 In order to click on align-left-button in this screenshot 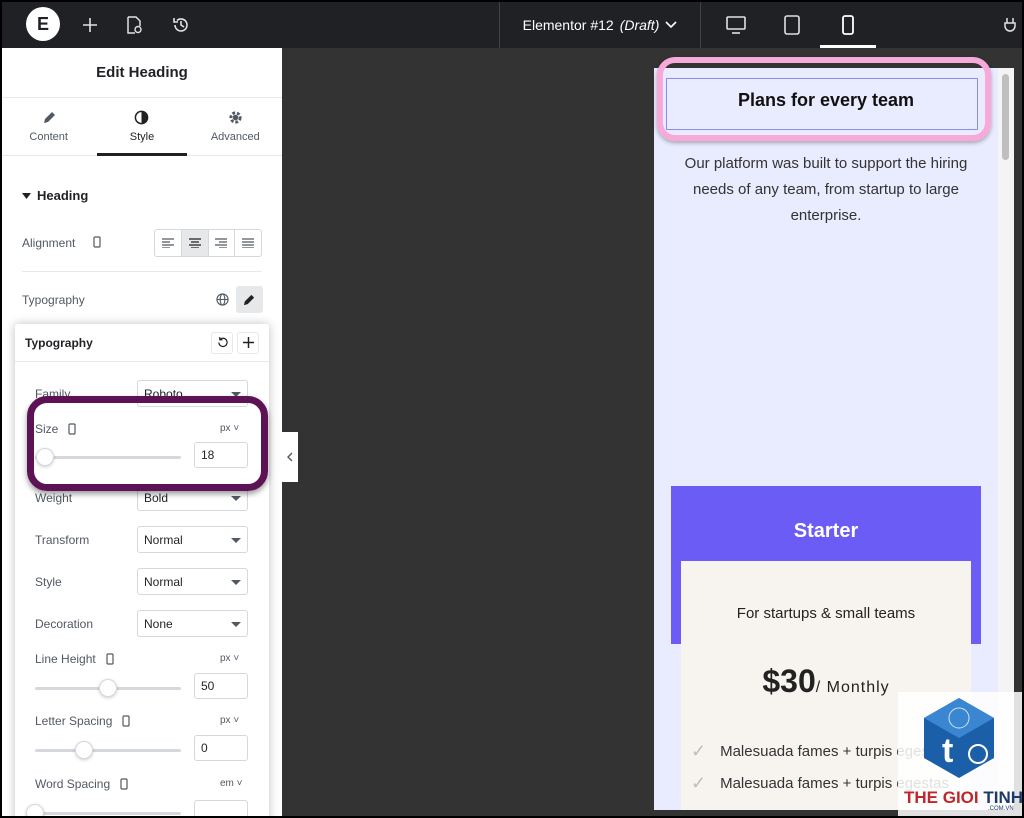, I will do `click(168, 243)`.